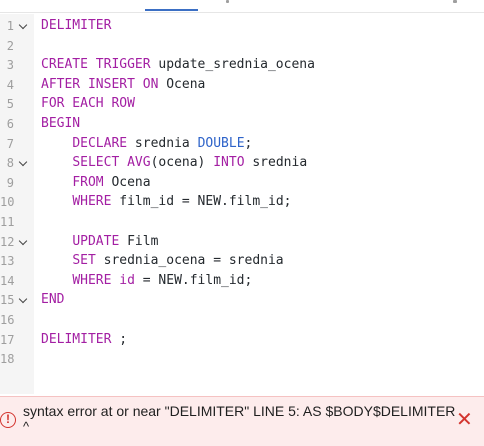  I want to click on code-text: SELECT AVG(ocena) INTO srednia, so click(174, 163).